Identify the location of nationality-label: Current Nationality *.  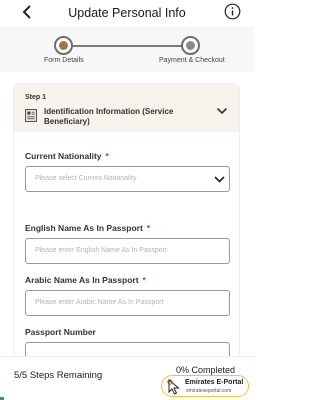
(67, 156).